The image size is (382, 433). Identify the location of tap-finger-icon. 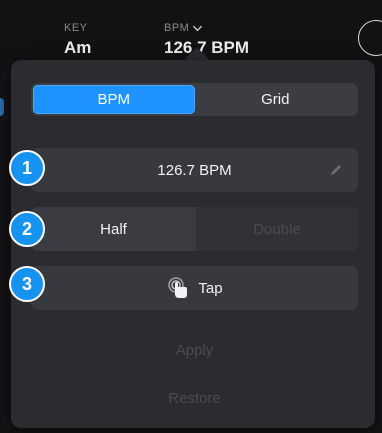
(178, 287).